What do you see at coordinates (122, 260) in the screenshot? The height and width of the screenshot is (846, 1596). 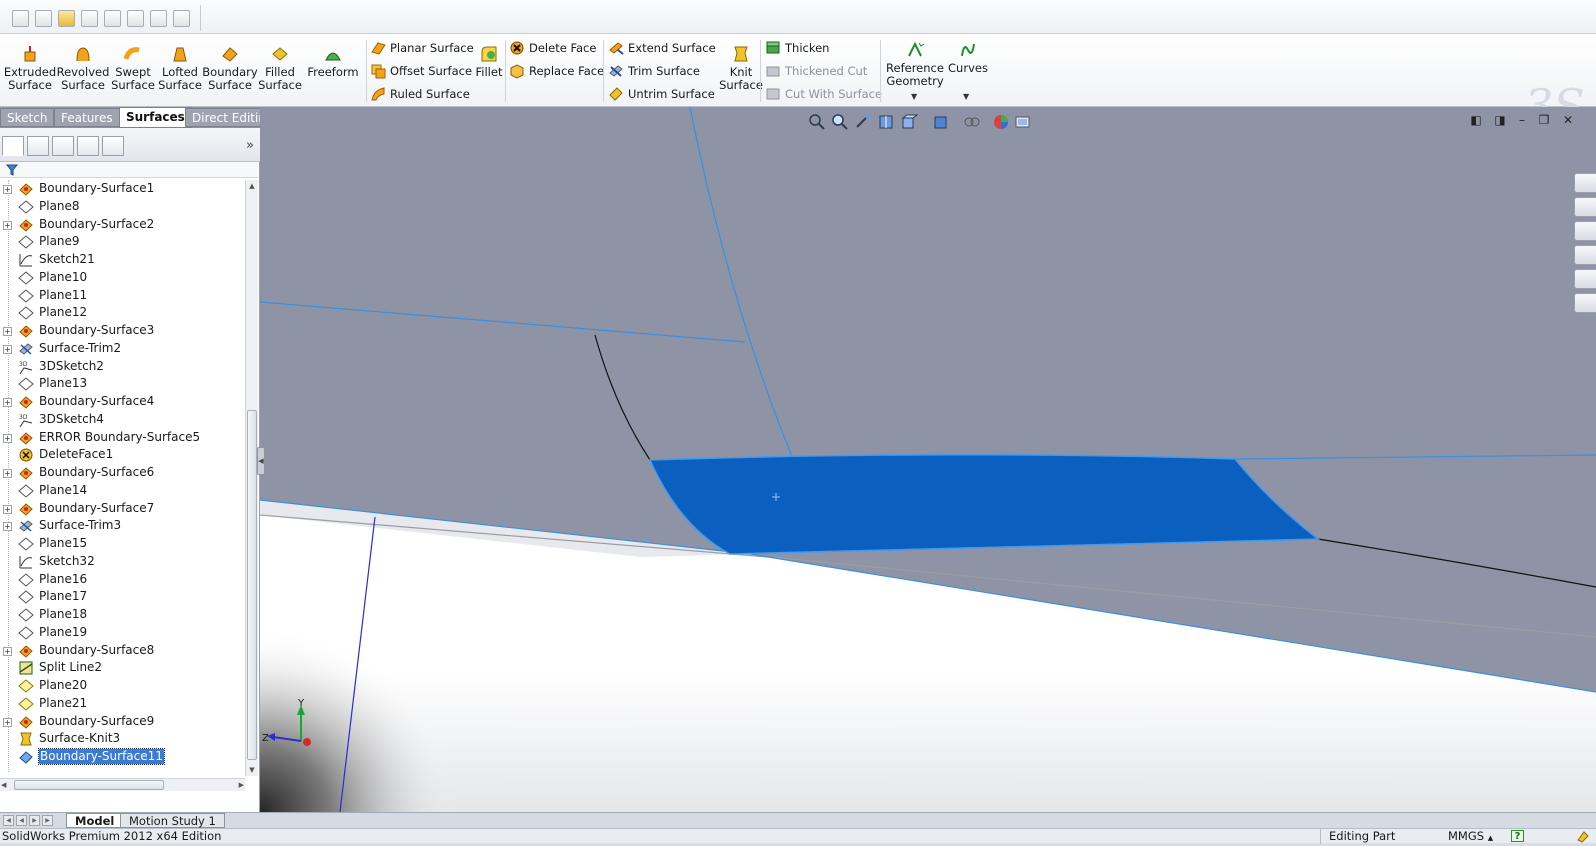 I see `tree-item-sketch21: Sketch21` at bounding box center [122, 260].